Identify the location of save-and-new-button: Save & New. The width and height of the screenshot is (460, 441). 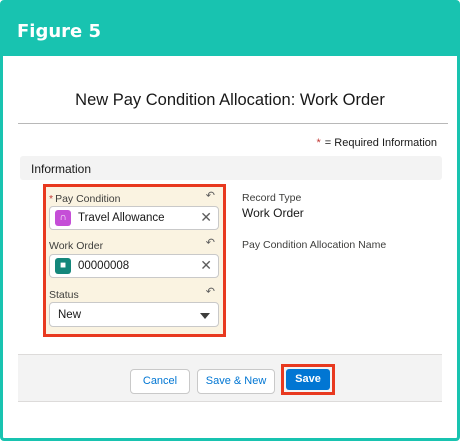
(236, 381).